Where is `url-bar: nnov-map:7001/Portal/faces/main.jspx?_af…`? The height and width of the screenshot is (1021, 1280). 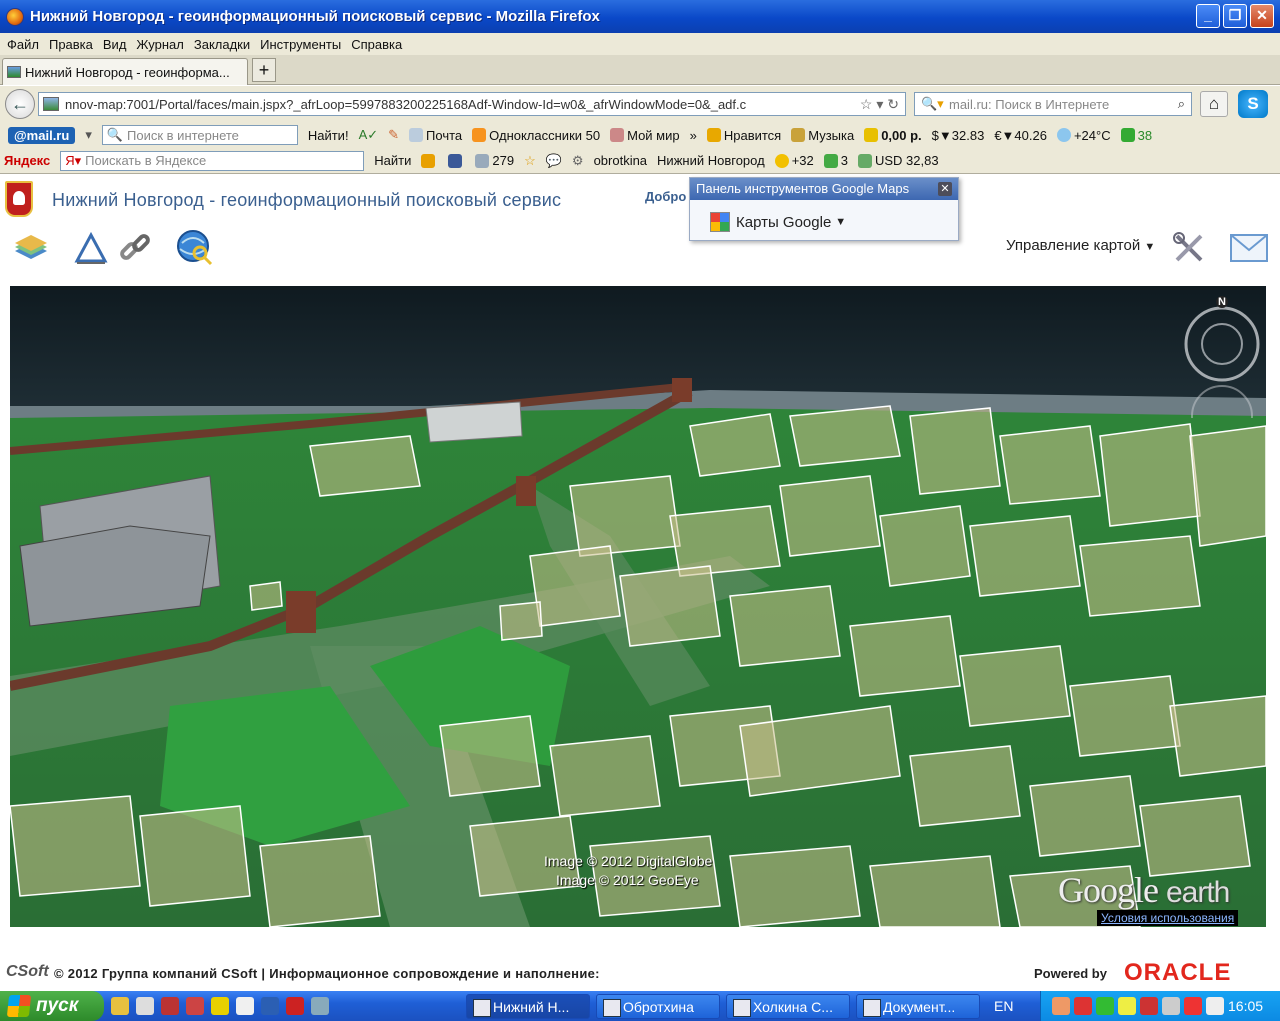 url-bar: nnov-map:7001/Portal/faces/main.jspx?_af… is located at coordinates (472, 104).